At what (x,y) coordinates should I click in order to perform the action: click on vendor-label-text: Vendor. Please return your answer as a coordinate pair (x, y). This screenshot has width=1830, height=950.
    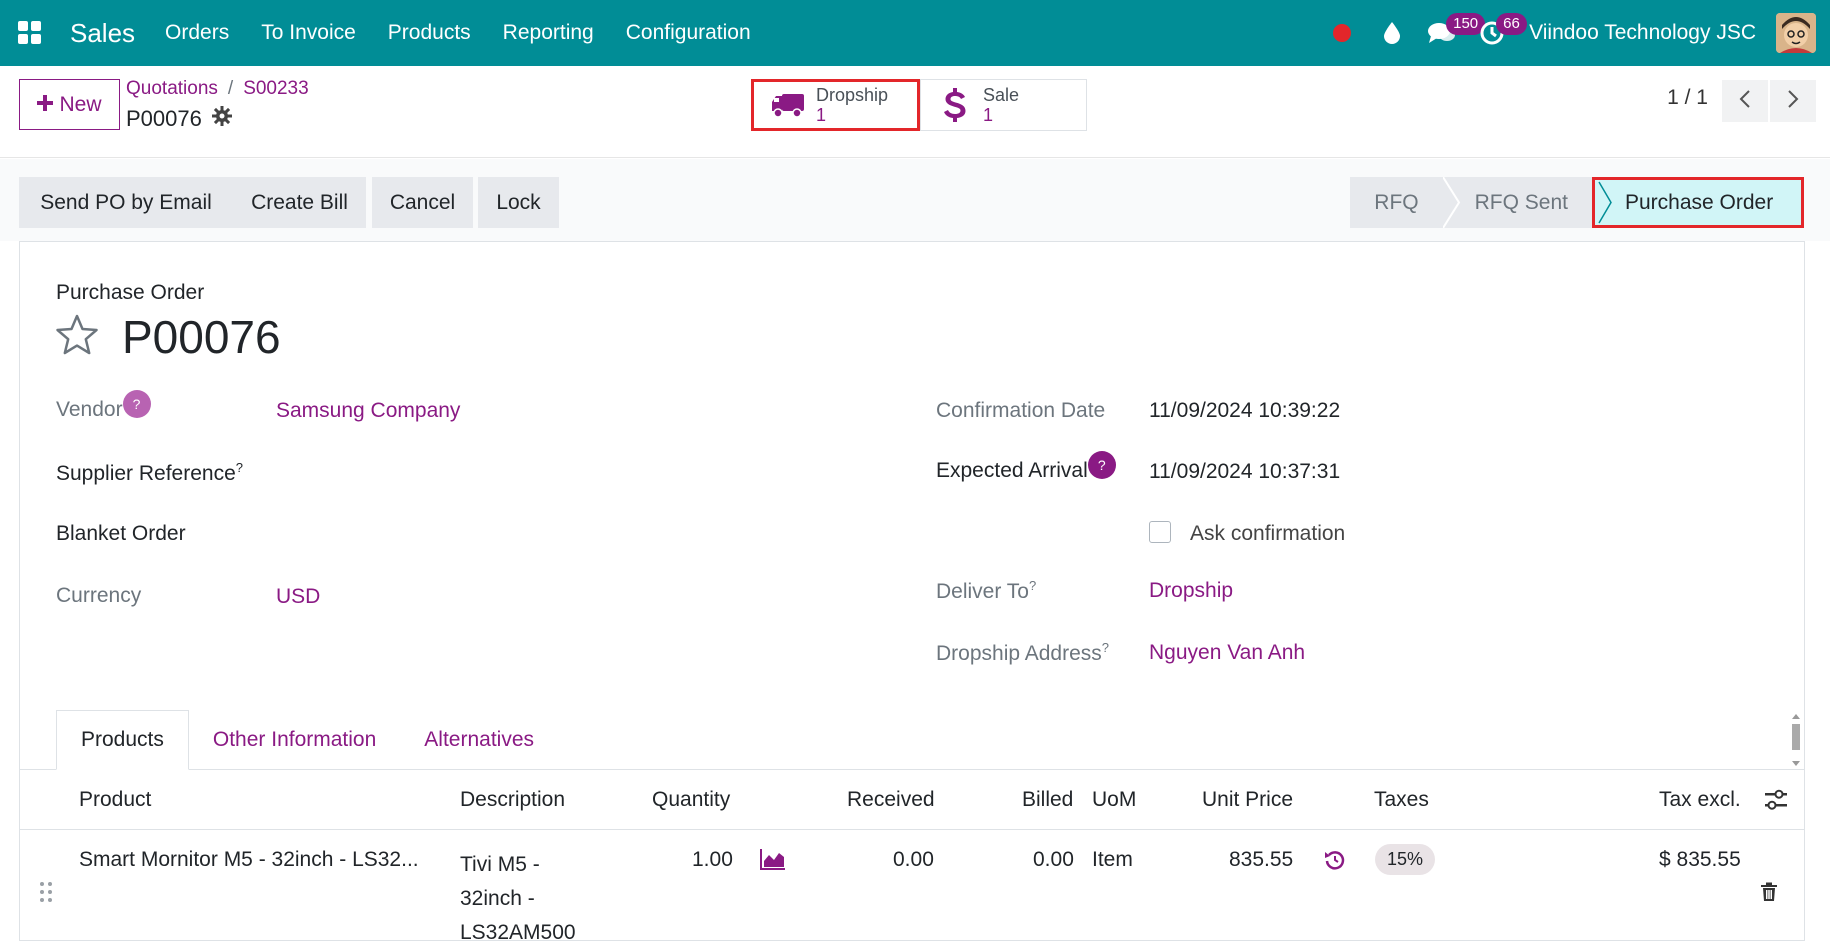
    Looking at the image, I should click on (89, 409).